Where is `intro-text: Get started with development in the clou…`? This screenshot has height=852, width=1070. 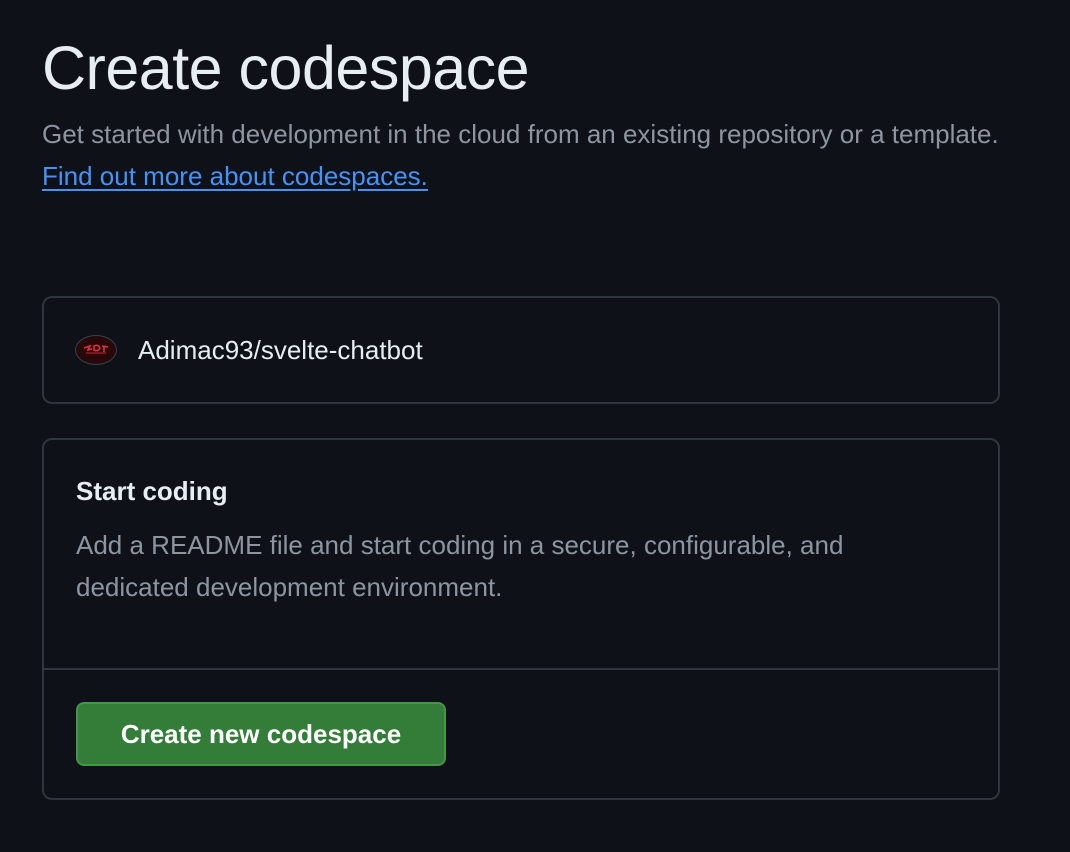 intro-text: Get started with development in the clou… is located at coordinates (534, 155).